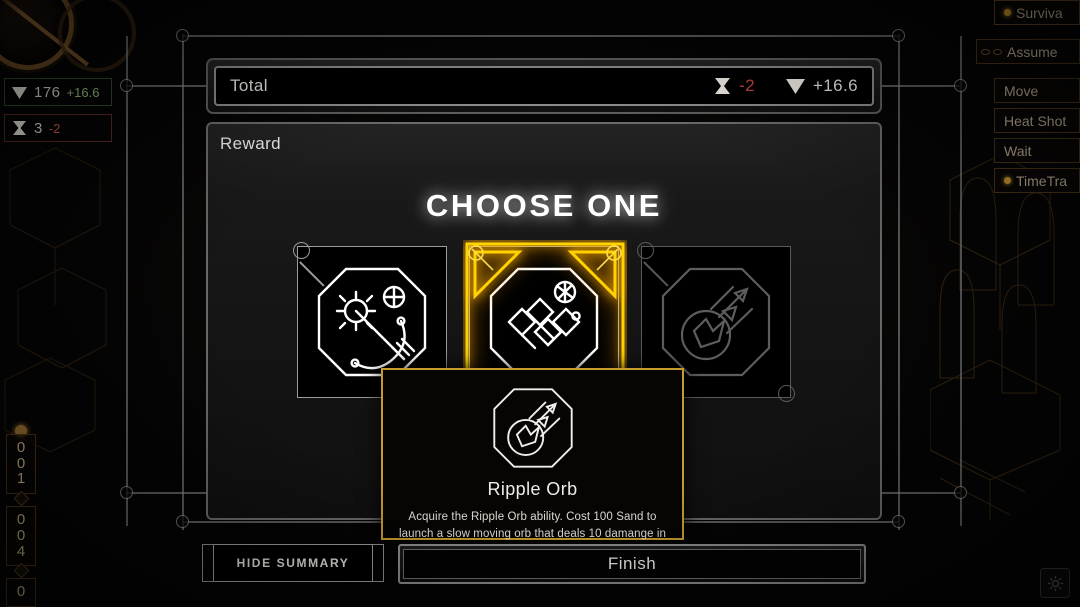 The image size is (1080, 607). I want to click on hide-summary-button: HIDE SUMMARY, so click(293, 563).